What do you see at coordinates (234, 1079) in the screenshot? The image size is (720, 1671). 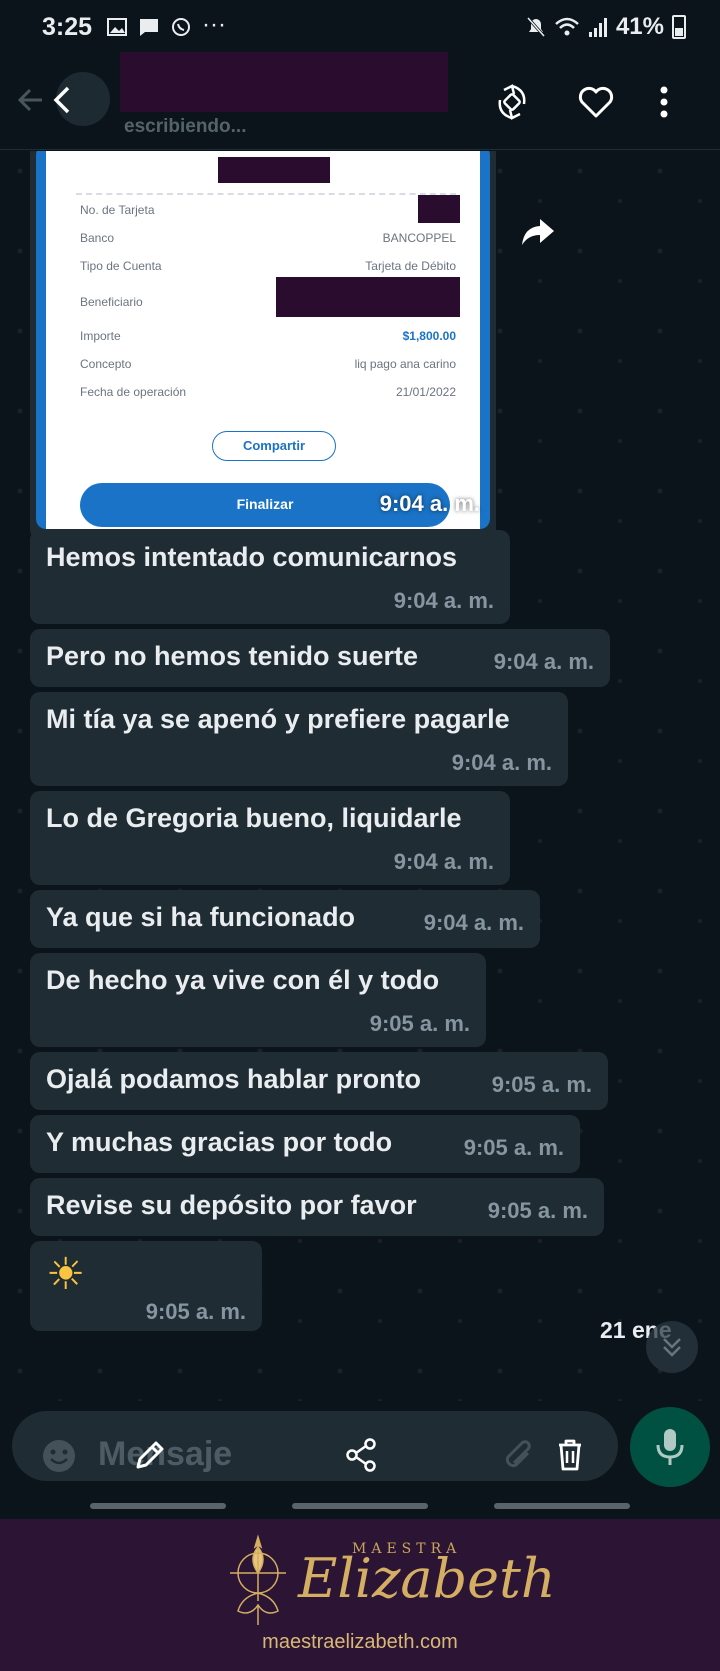 I see `message-text: Ojalá podamos hablar pronto` at bounding box center [234, 1079].